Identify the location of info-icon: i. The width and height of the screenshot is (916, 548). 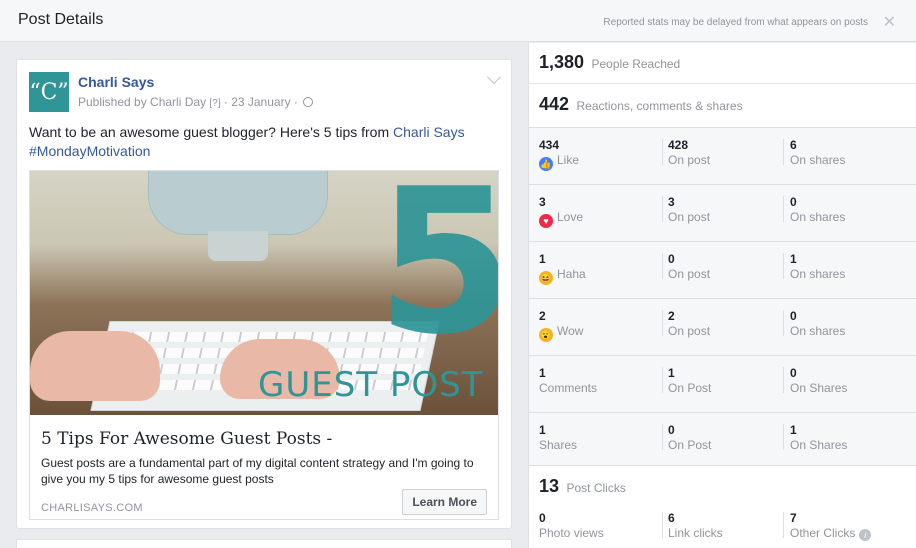
(865, 535).